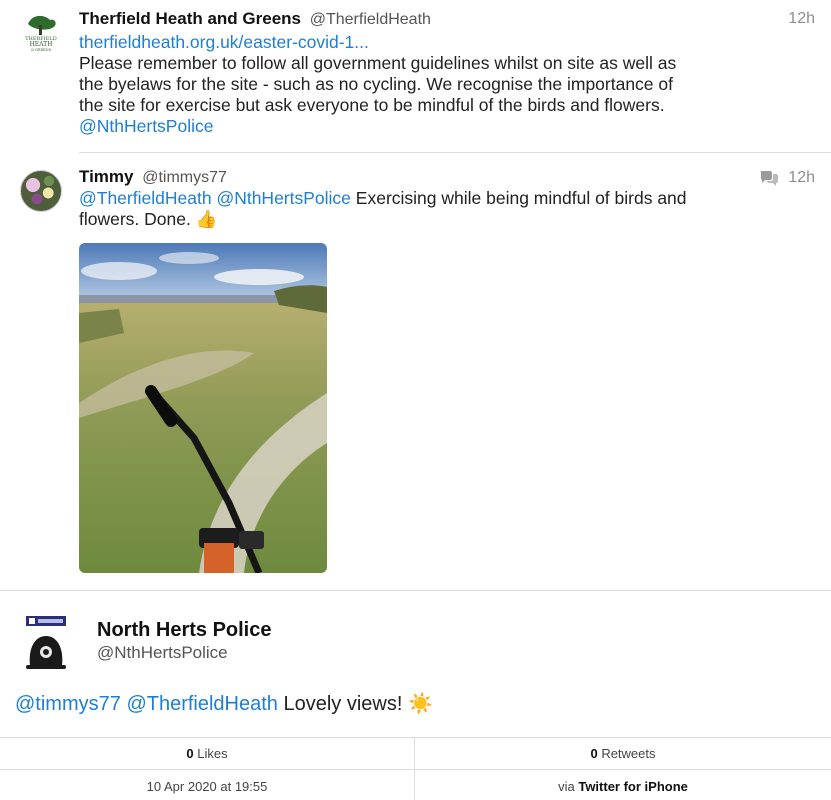 This screenshot has height=800, width=831. What do you see at coordinates (106, 176) in the screenshot?
I see `author-name: Timmy` at bounding box center [106, 176].